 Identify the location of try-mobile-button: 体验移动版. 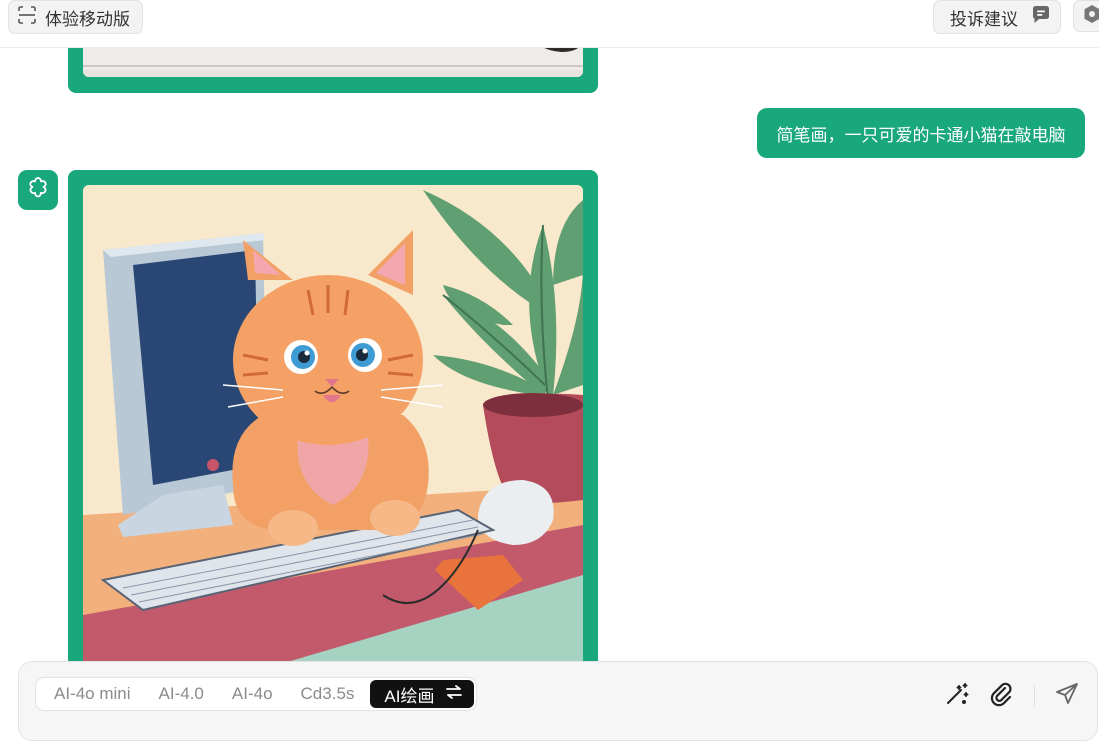
(75, 17).